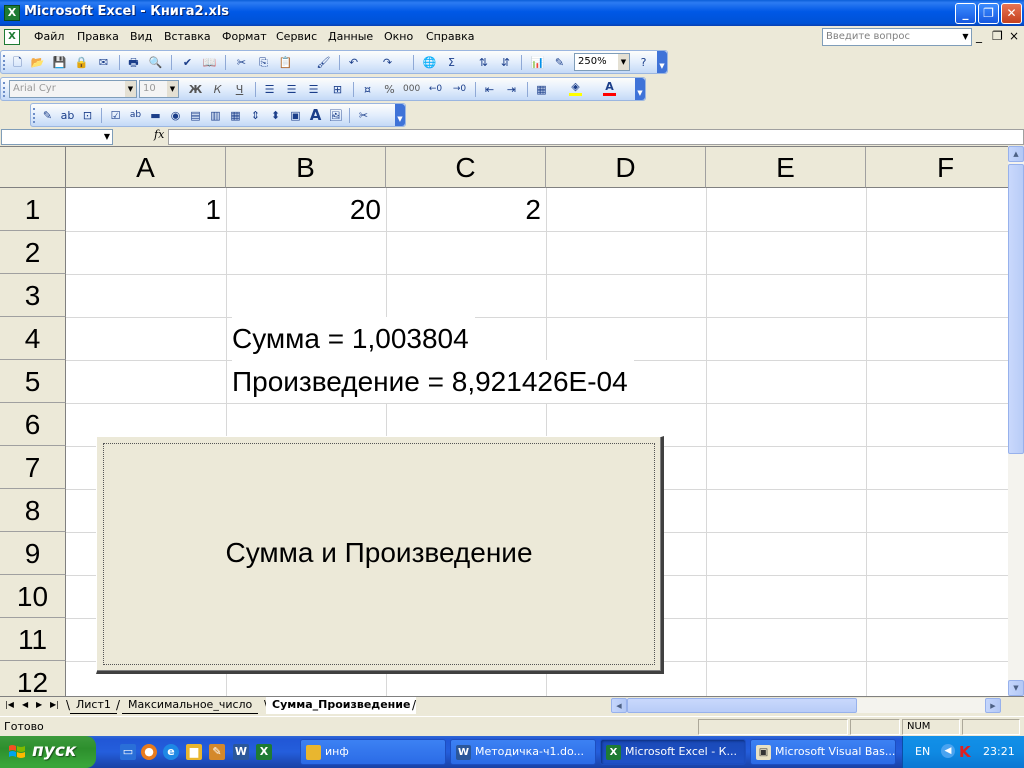 The height and width of the screenshot is (768, 1024). I want to click on print-icon: 🖶, so click(133, 62).